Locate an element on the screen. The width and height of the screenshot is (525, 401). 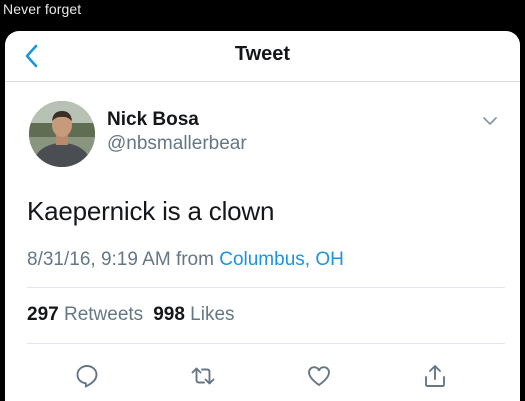
tweet-text: Kaepernick is a clown is located at coordinates (151, 211).